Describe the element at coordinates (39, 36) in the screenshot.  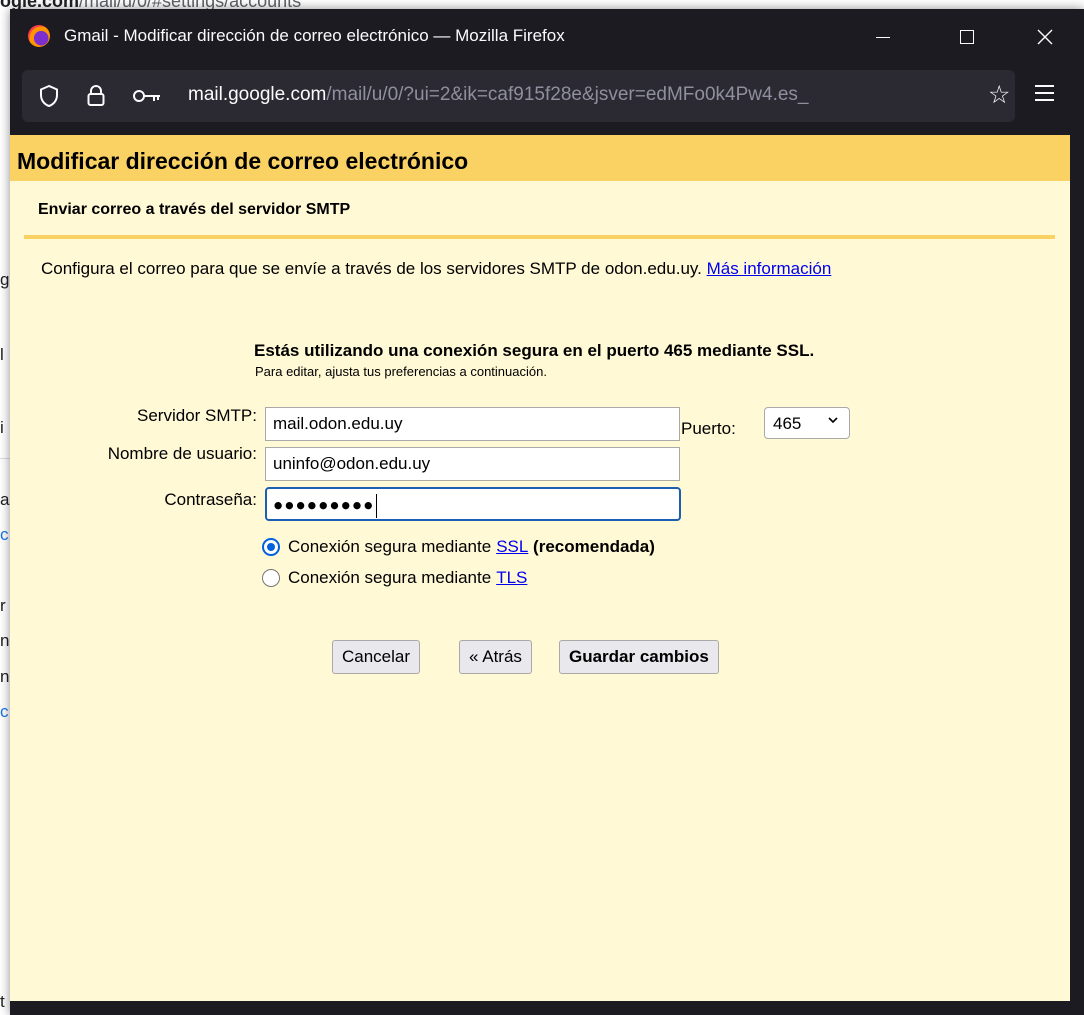
I see `firefox-logo-icon` at that location.